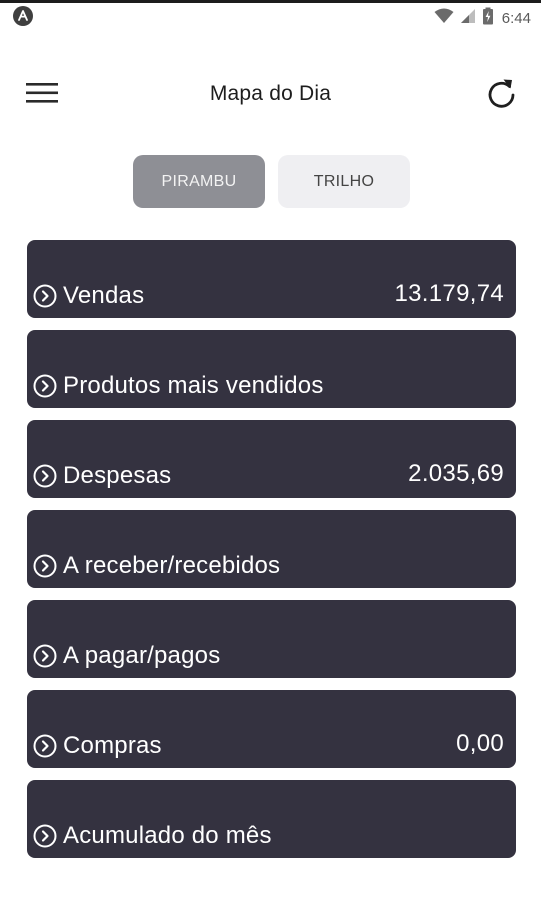 The height and width of the screenshot is (900, 541). What do you see at coordinates (270, 18) in the screenshot?
I see `status-bar: 6:44` at bounding box center [270, 18].